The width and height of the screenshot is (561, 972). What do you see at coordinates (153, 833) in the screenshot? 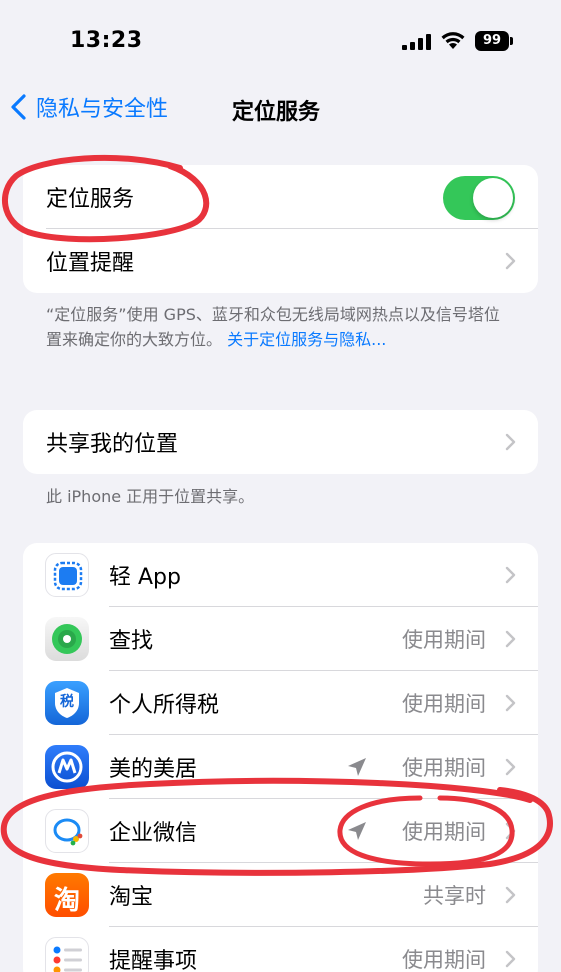
I see `app-name: 企业微信` at bounding box center [153, 833].